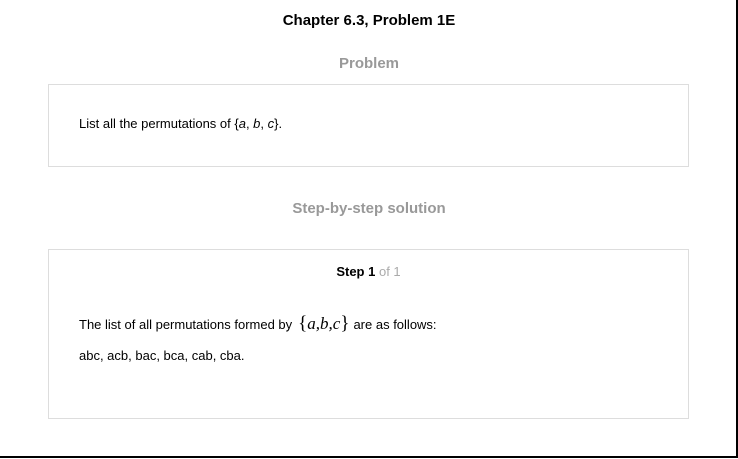 The height and width of the screenshot is (459, 738). Describe the element at coordinates (324, 323) in the screenshot. I see `math-set: {a,b,c}` at that location.